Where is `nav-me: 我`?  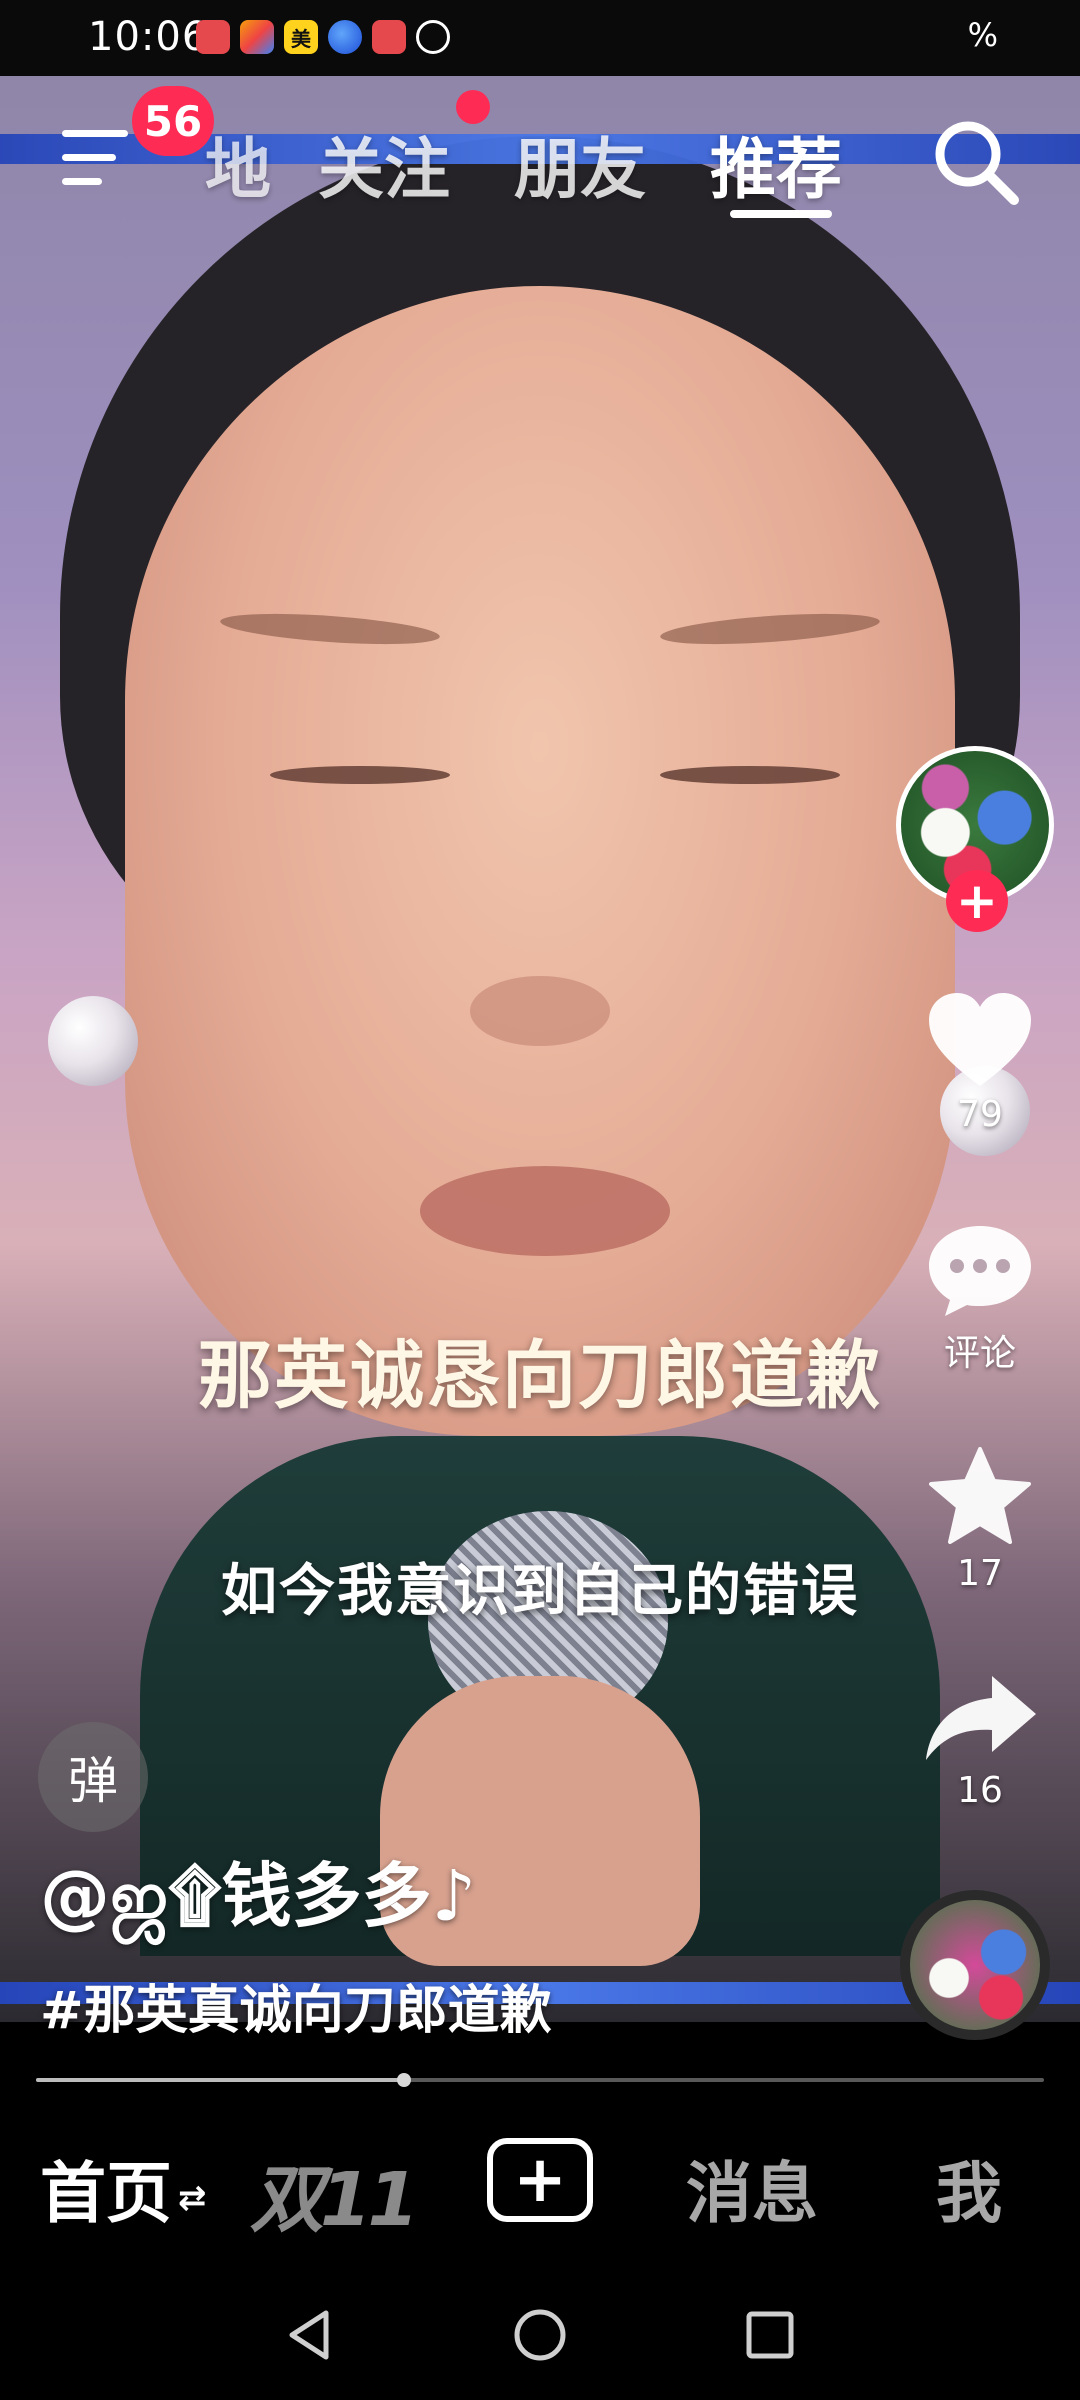 nav-me: 我 is located at coordinates (969, 2188).